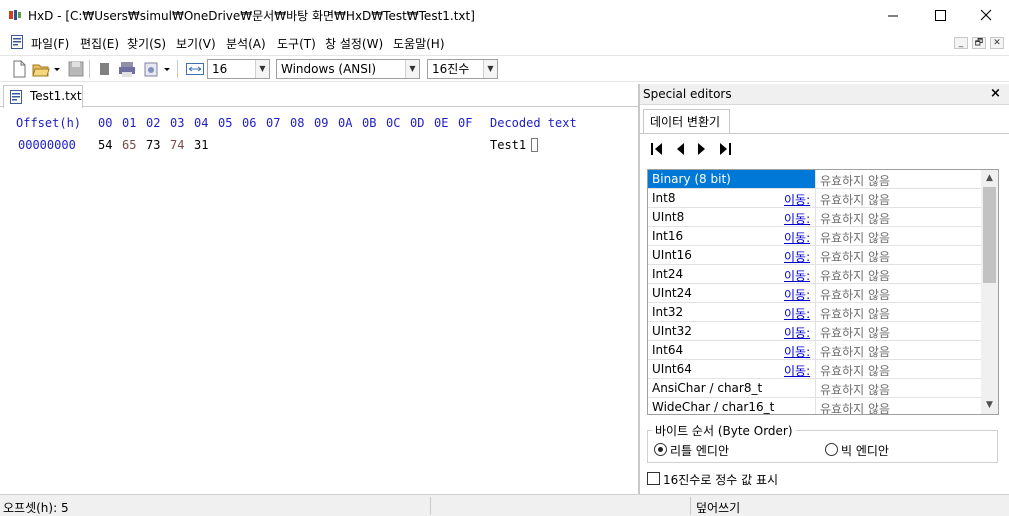 The height and width of the screenshot is (516, 1009). What do you see at coordinates (151, 69) in the screenshot?
I see `properties-icon` at bounding box center [151, 69].